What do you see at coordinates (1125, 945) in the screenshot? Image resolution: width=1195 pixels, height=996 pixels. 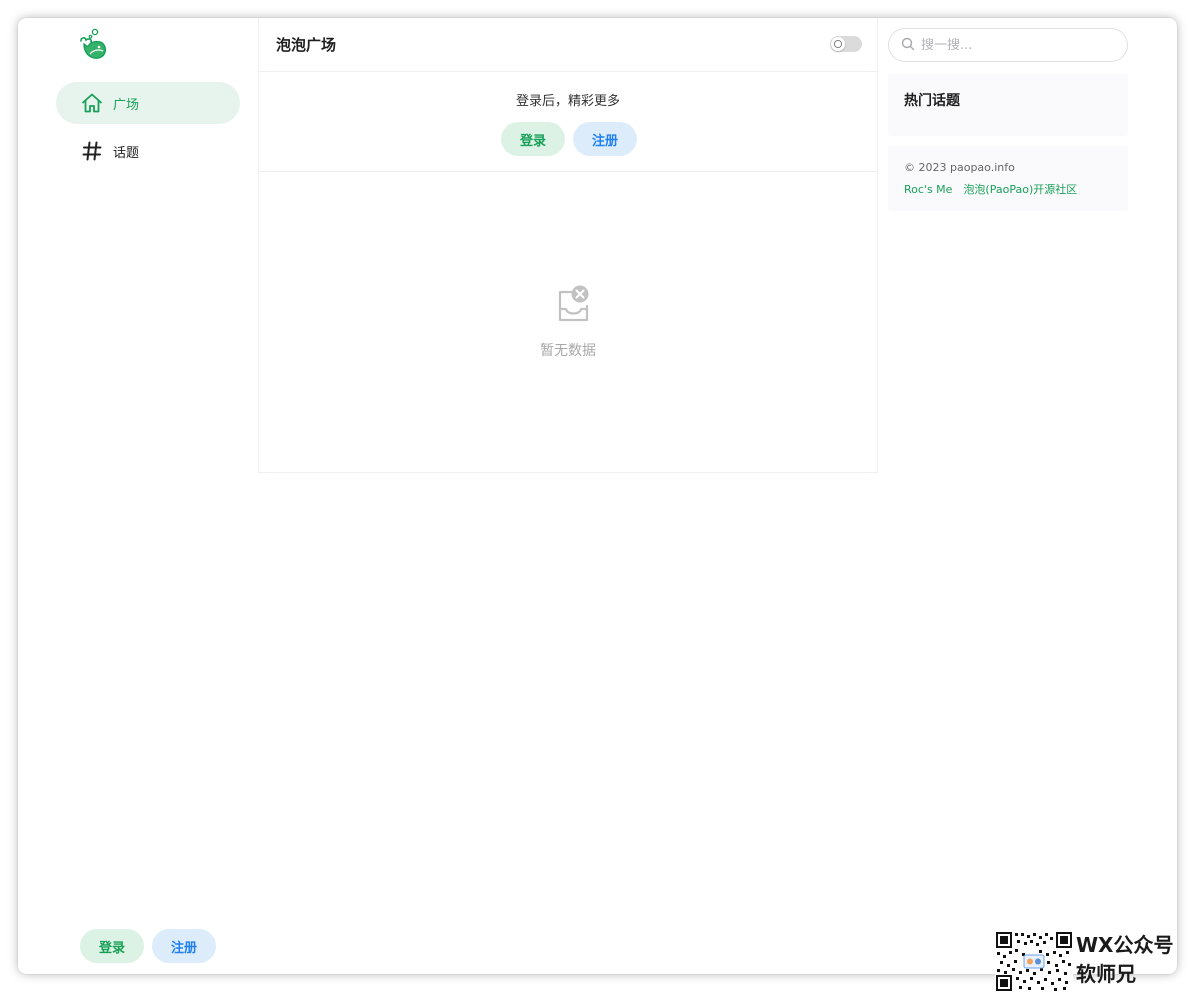 I see `watermark-line-1: WX公众号` at bounding box center [1125, 945].